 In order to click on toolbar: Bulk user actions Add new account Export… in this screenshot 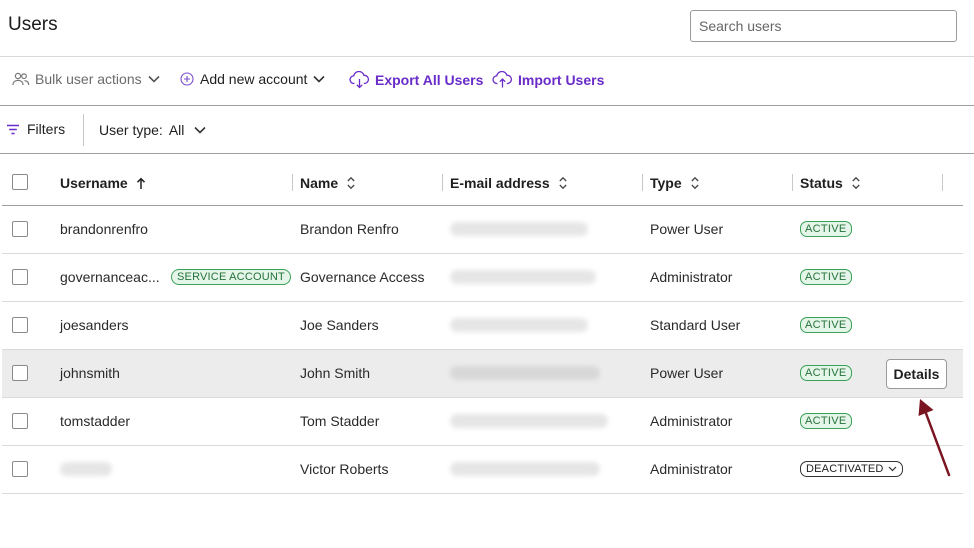, I will do `click(487, 81)`.